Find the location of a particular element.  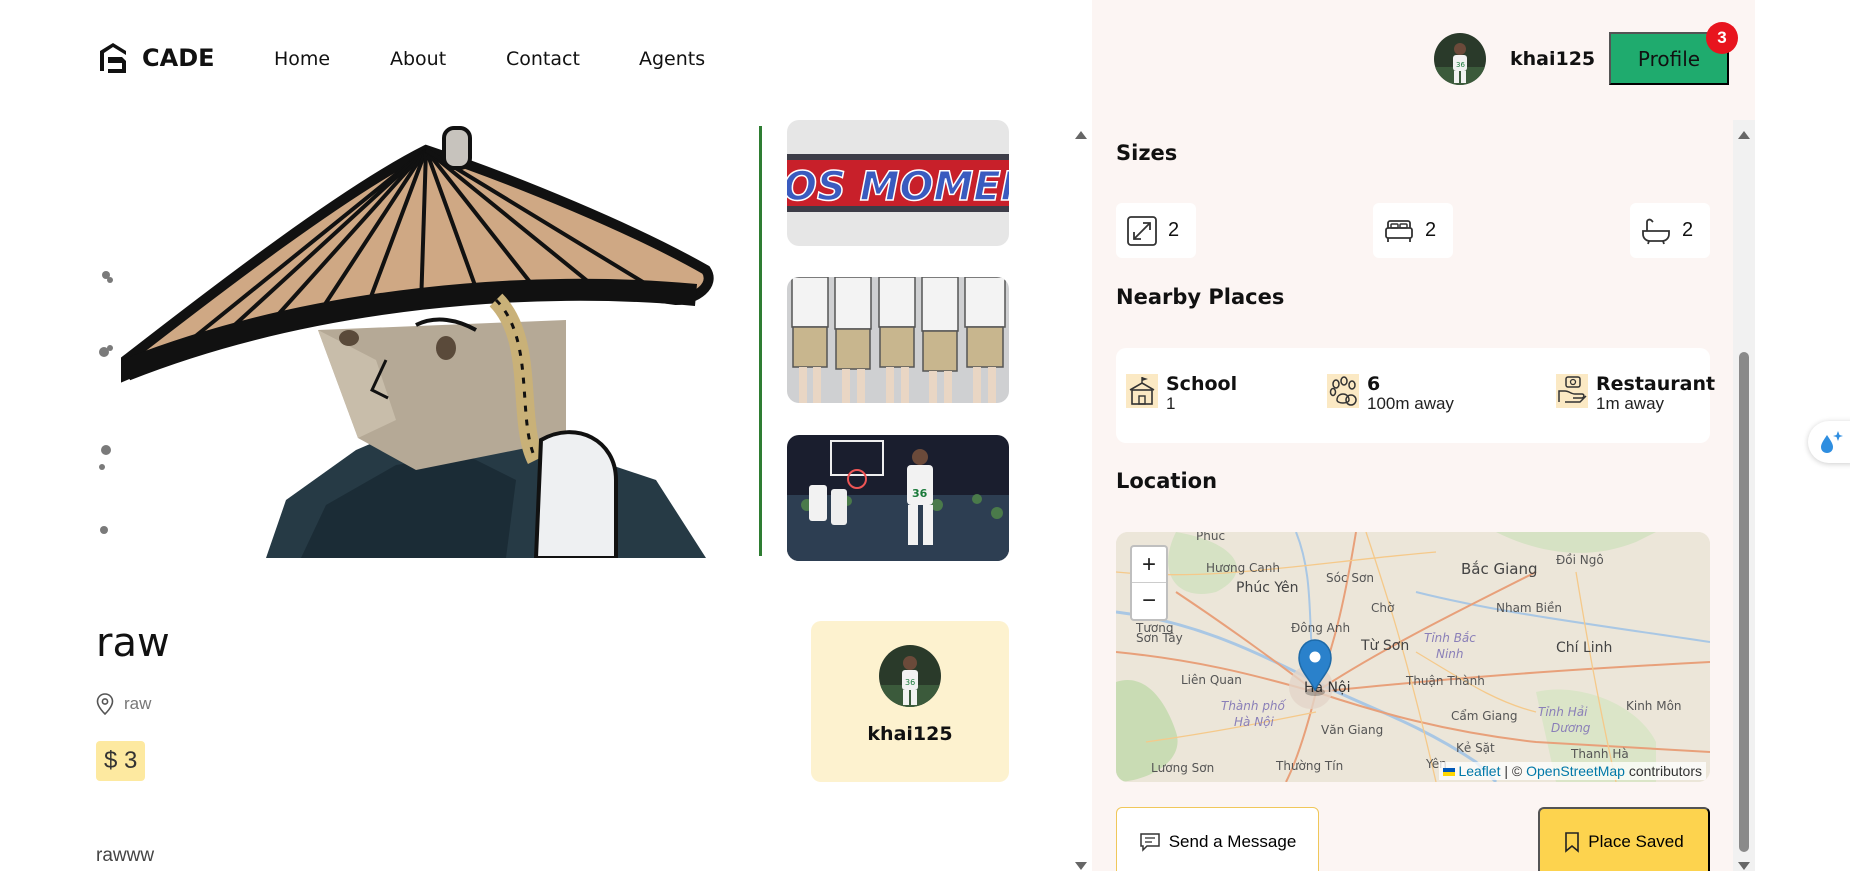

brand-logo: CADE is located at coordinates (155, 58).